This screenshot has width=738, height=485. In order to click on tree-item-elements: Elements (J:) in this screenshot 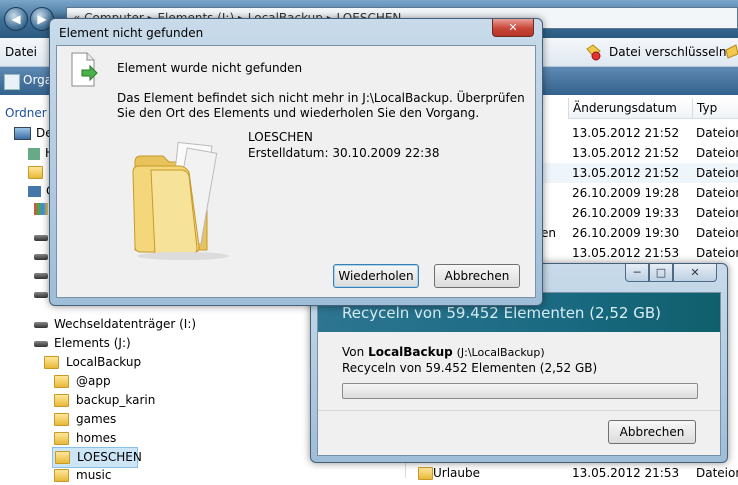, I will do `click(82, 343)`.